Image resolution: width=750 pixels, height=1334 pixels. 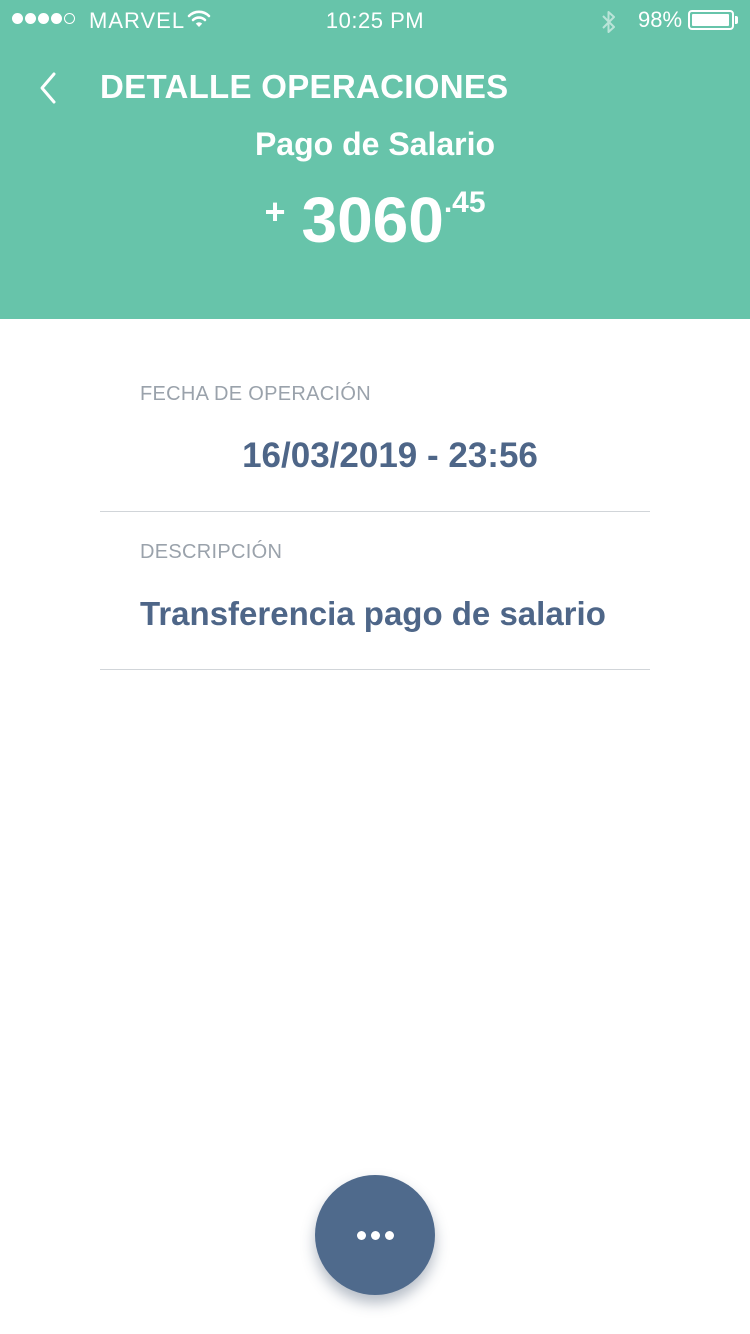 What do you see at coordinates (464, 202) in the screenshot?
I see `amount-decimal: .45` at bounding box center [464, 202].